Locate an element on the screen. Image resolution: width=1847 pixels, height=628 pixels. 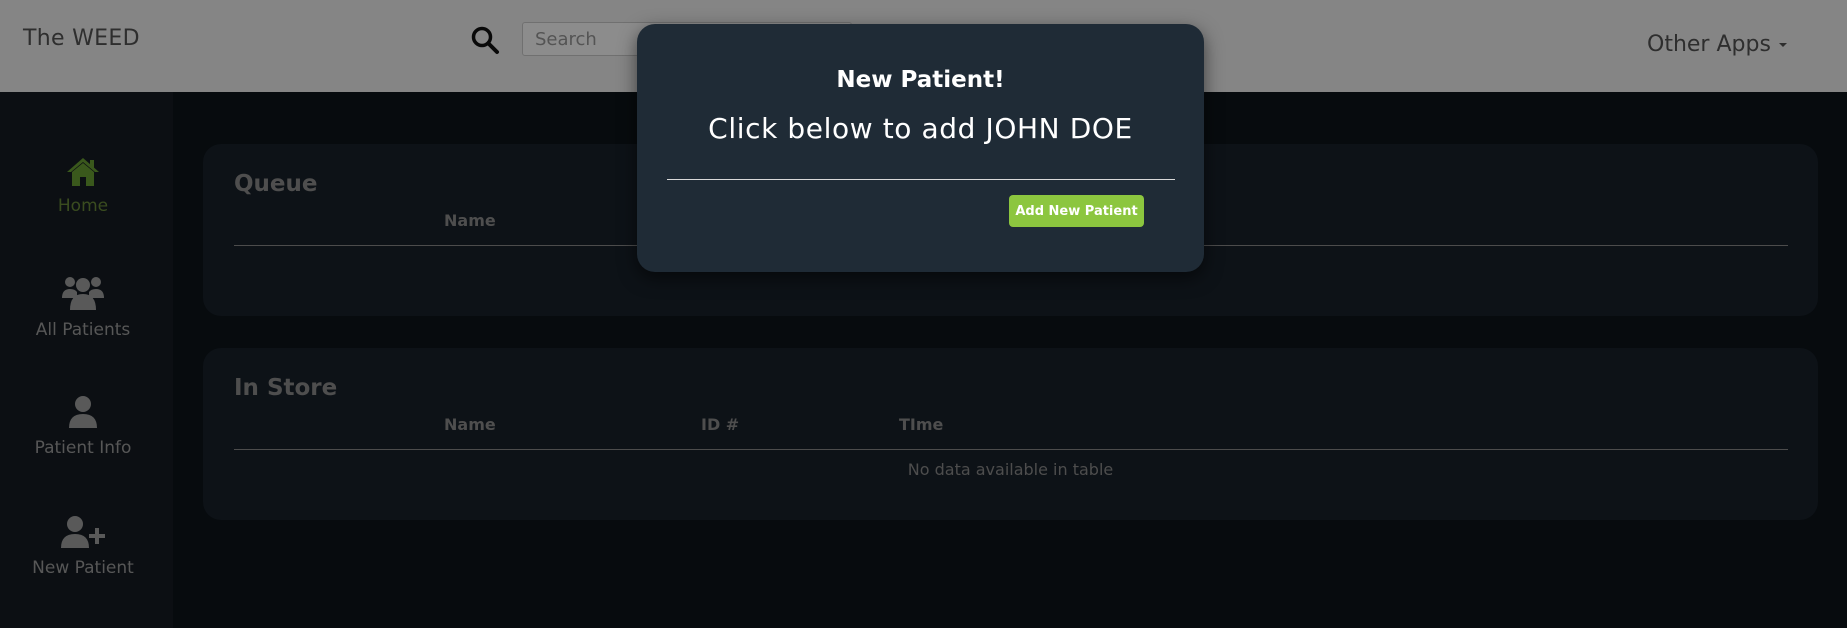
modal-title: New Patient! is located at coordinates (920, 80).